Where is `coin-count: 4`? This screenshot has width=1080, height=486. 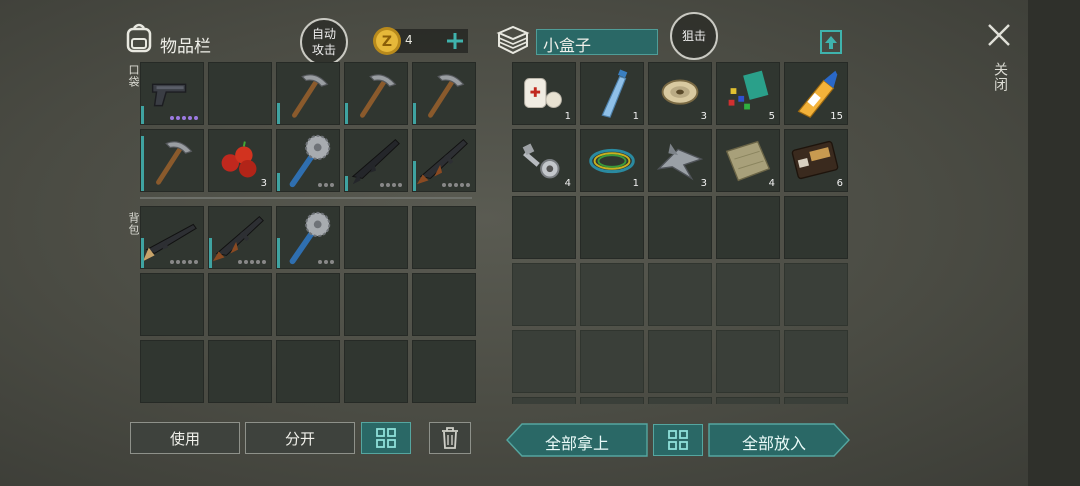 coin-count: 4 is located at coordinates (409, 40).